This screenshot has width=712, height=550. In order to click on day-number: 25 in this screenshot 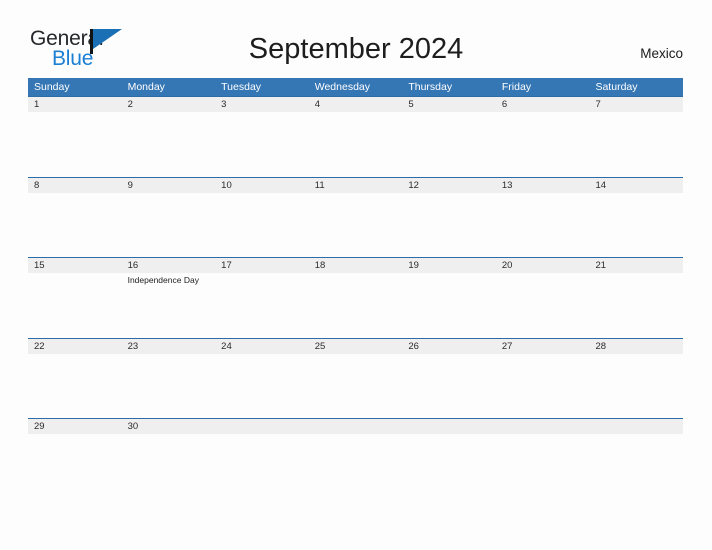, I will do `click(356, 346)`.